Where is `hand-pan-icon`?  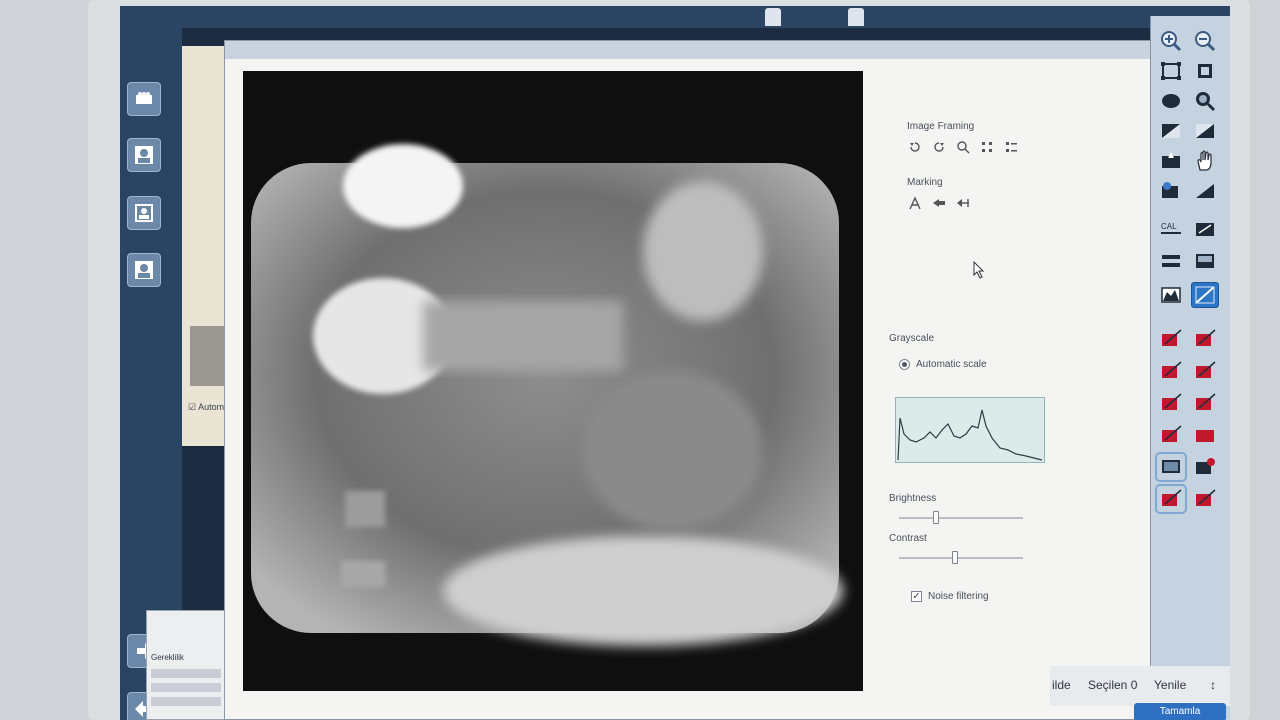 hand-pan-icon is located at coordinates (1204, 160).